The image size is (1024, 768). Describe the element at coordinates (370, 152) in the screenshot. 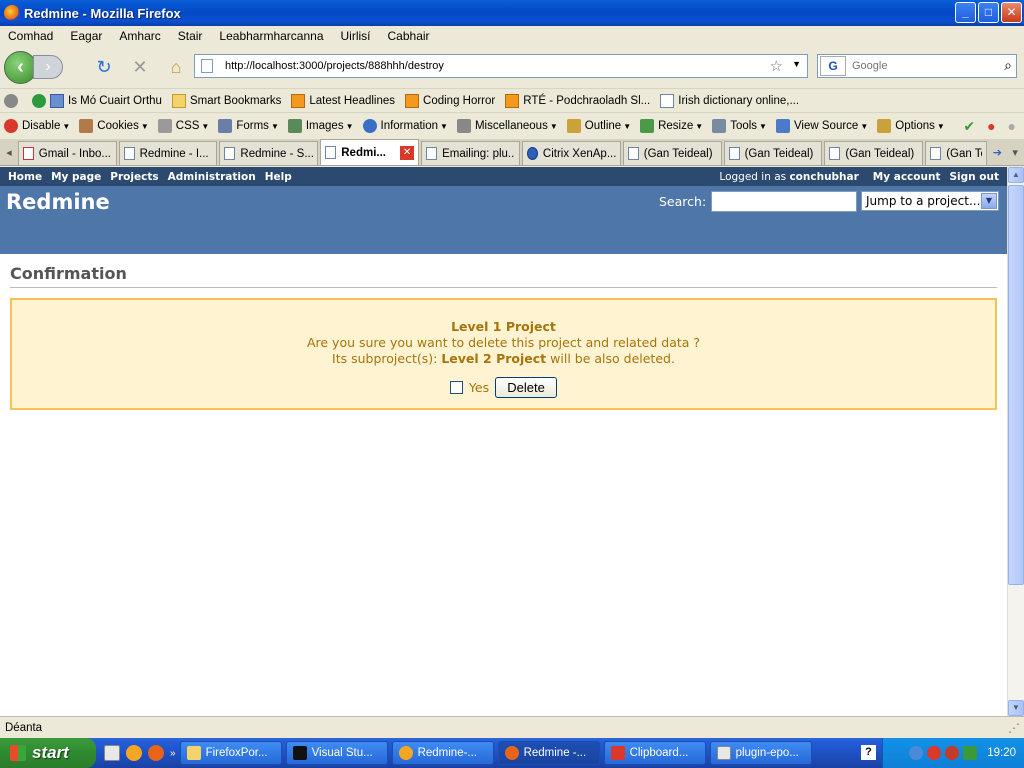

I see `tab-redmine-active: Redmi... ✕` at that location.